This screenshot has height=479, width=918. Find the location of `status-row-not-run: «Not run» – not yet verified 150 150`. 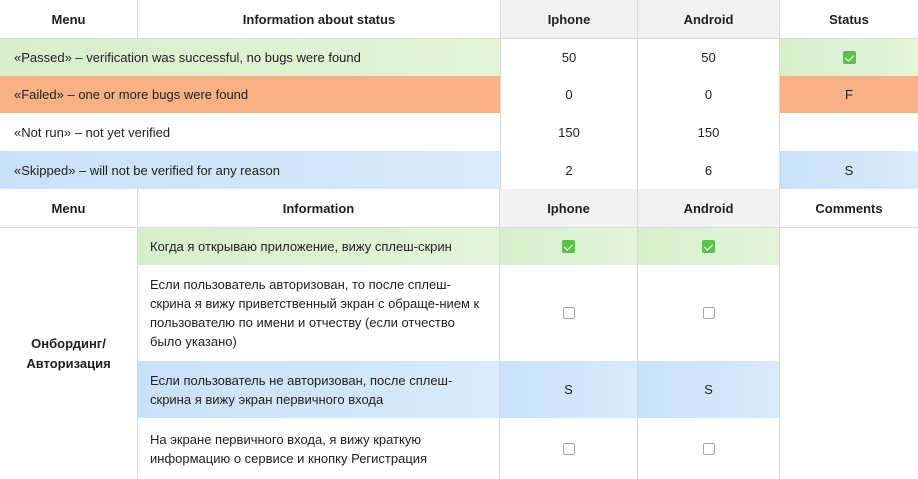

status-row-not-run: «Not run» – not yet verified 150 150 is located at coordinates (459, 132).